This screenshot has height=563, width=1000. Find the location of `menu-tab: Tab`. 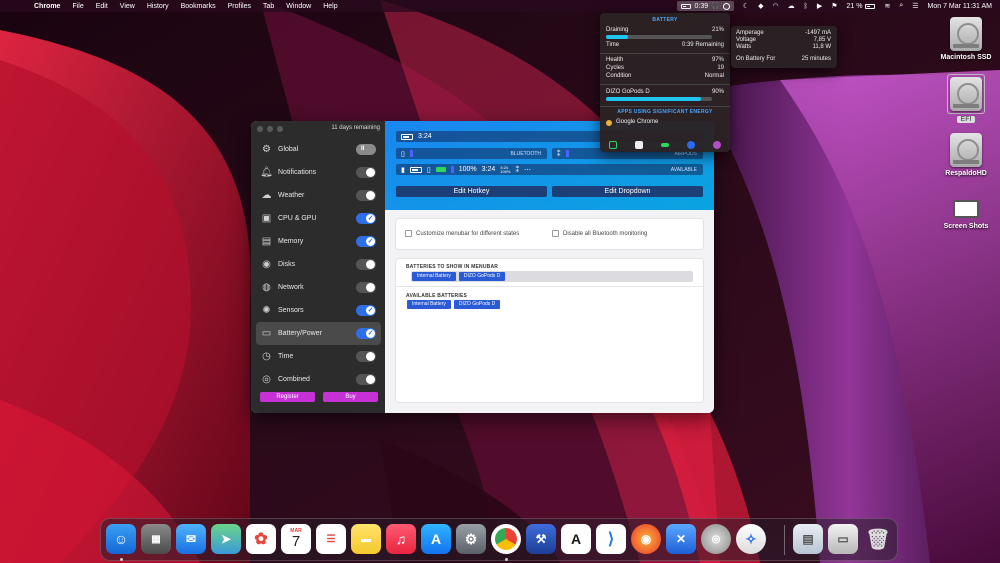

menu-tab: Tab is located at coordinates (268, 6).